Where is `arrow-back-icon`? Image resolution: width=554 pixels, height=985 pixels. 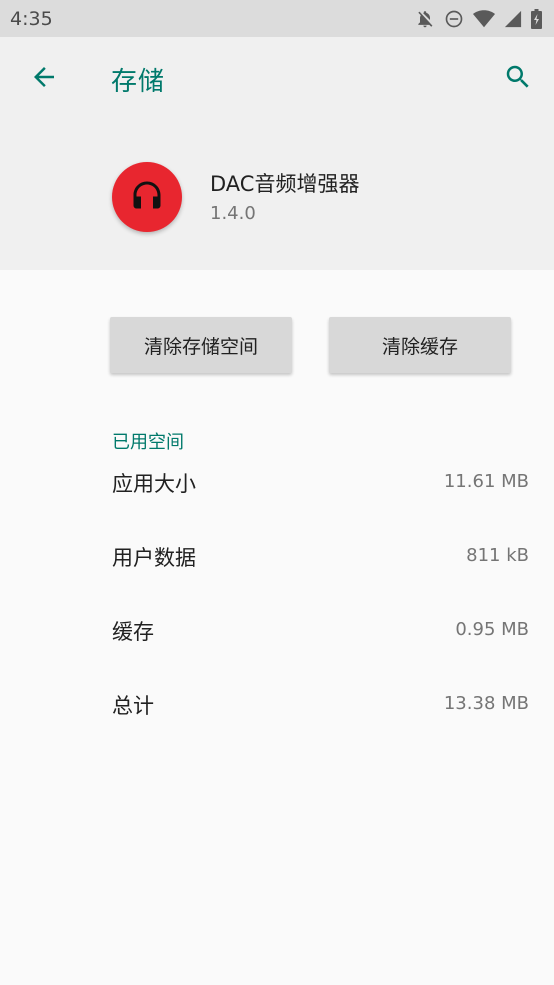
arrow-back-icon is located at coordinates (44, 79).